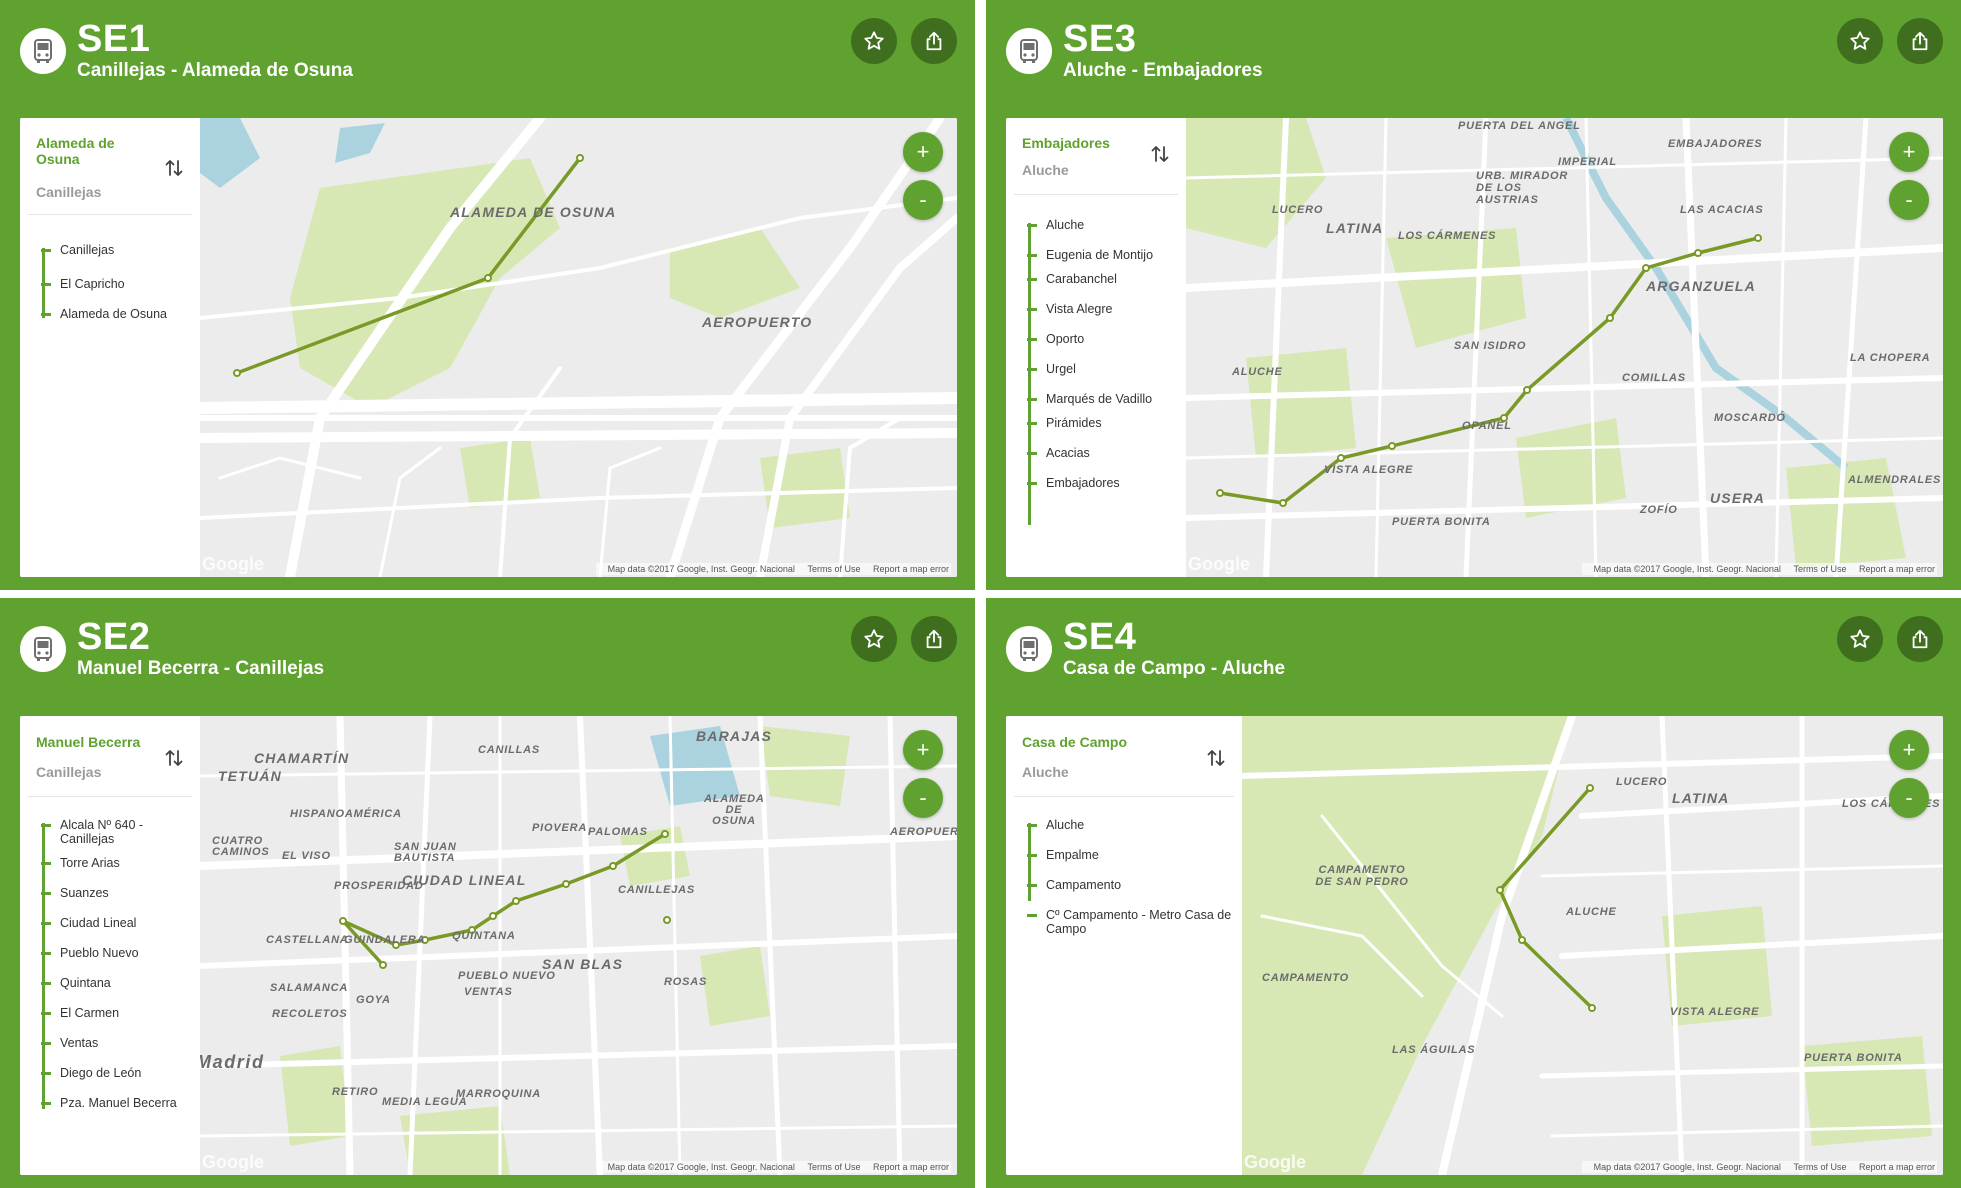  Describe the element at coordinates (509, 750) in the screenshot. I see `map-label: CANILLAS` at that location.